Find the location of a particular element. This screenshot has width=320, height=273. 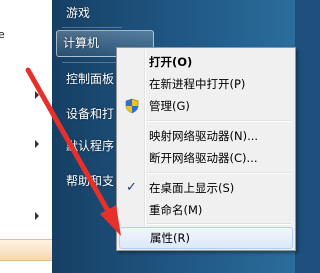

right-item-control-panel: 控制面板 is located at coordinates (87, 79).